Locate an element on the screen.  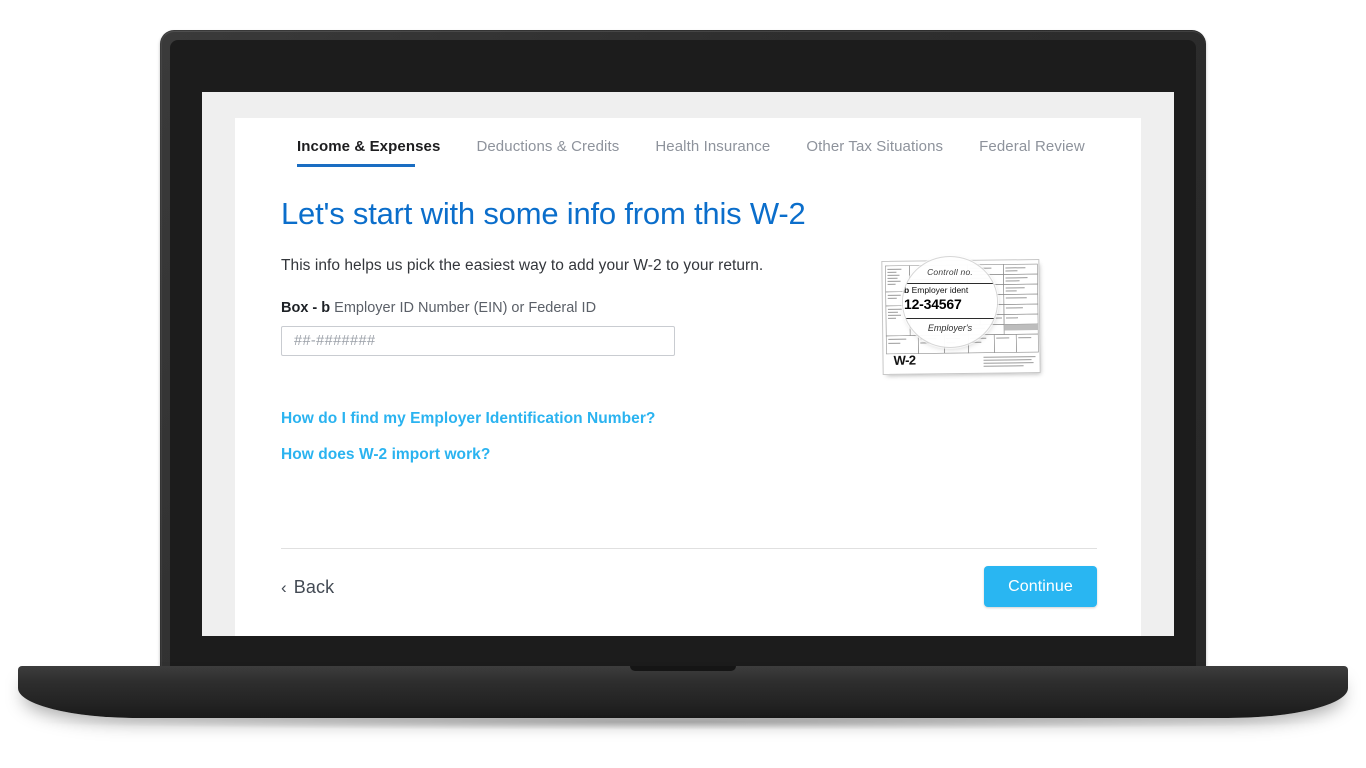
tab-label: Deductions & Credits is located at coordinates (548, 146).